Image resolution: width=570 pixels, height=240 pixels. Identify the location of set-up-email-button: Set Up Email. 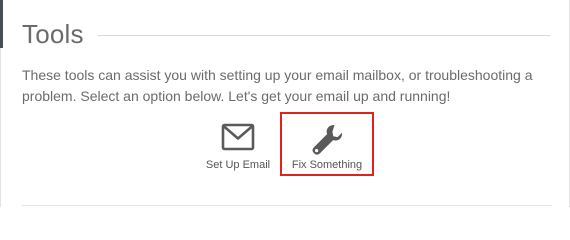
(238, 149).